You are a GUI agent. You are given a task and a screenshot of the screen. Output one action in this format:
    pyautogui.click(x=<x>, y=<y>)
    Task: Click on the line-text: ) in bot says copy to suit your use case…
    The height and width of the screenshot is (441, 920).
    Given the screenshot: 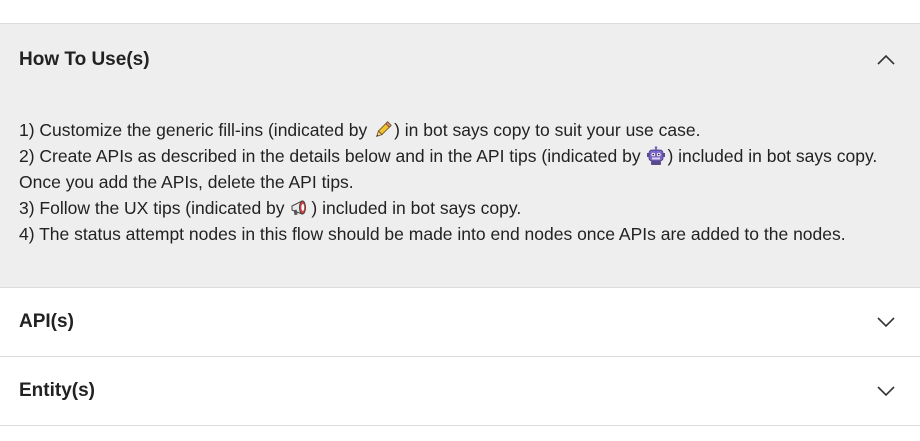 What is the action you would take?
    pyautogui.click(x=547, y=130)
    